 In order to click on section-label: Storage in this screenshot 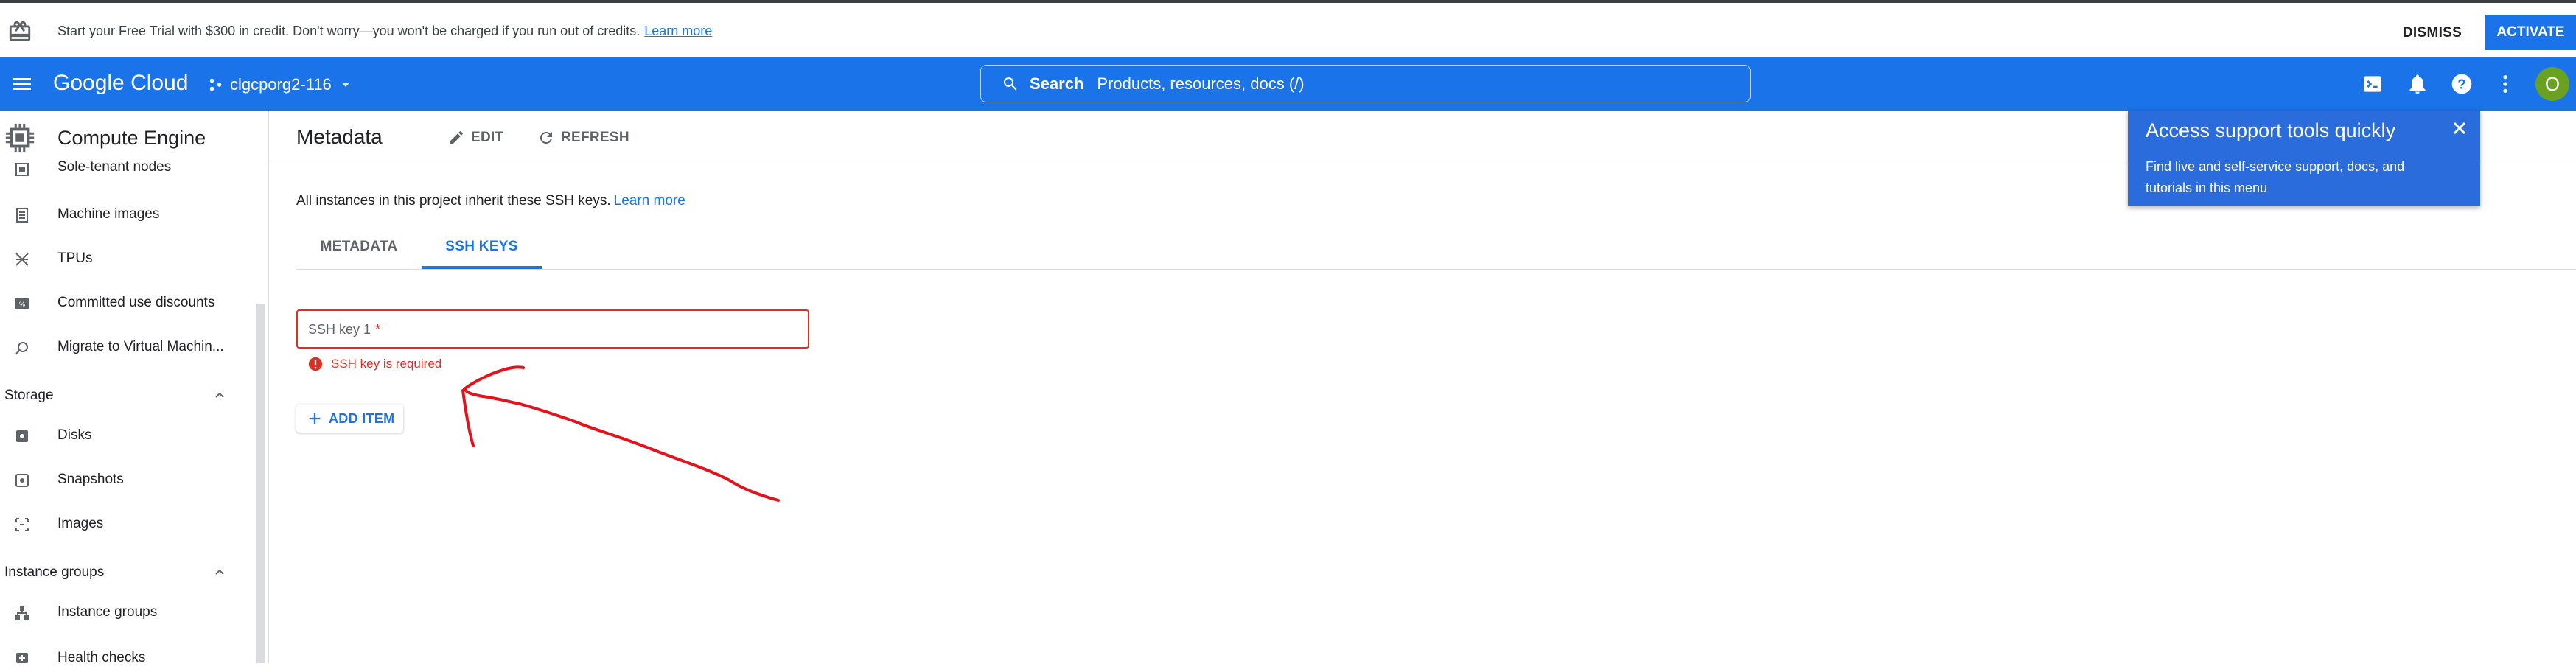, I will do `click(29, 395)`.